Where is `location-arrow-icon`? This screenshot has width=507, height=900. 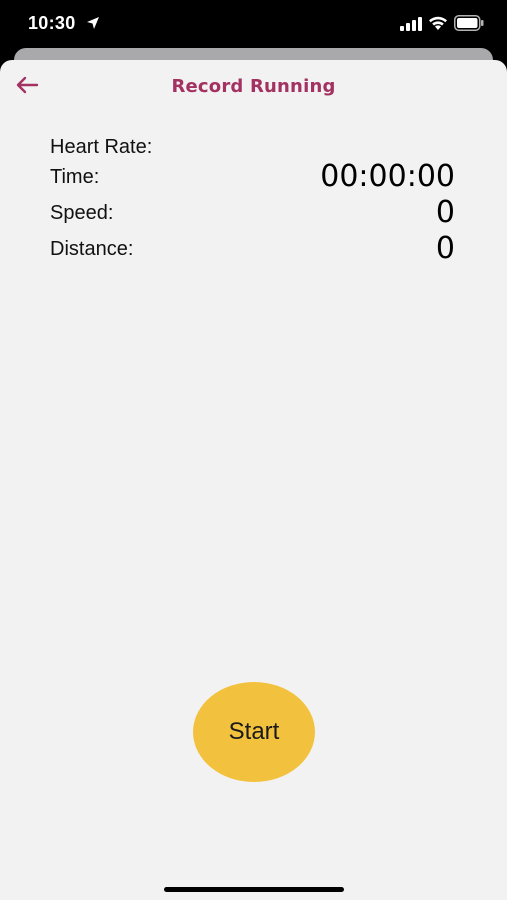
location-arrow-icon is located at coordinates (93, 23).